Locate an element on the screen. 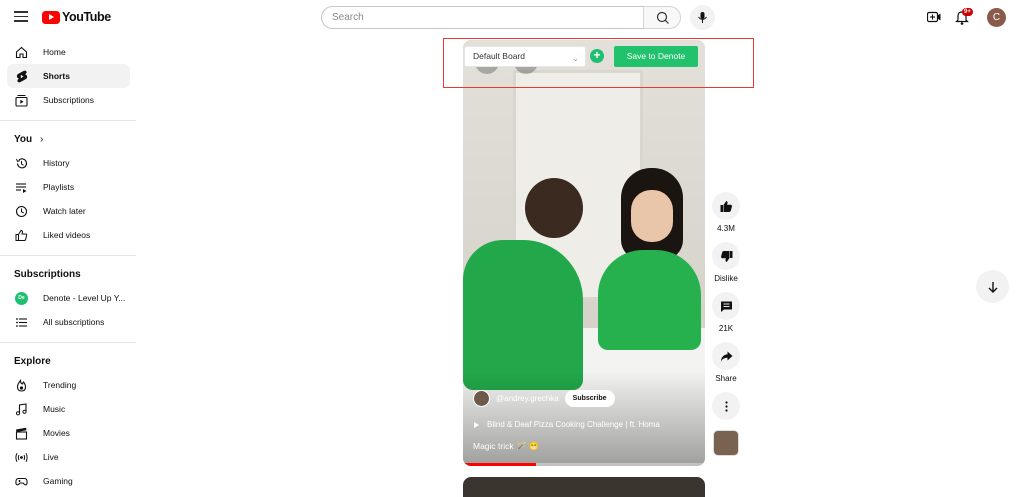  sidebar-item-live: Live is located at coordinates (68, 457).